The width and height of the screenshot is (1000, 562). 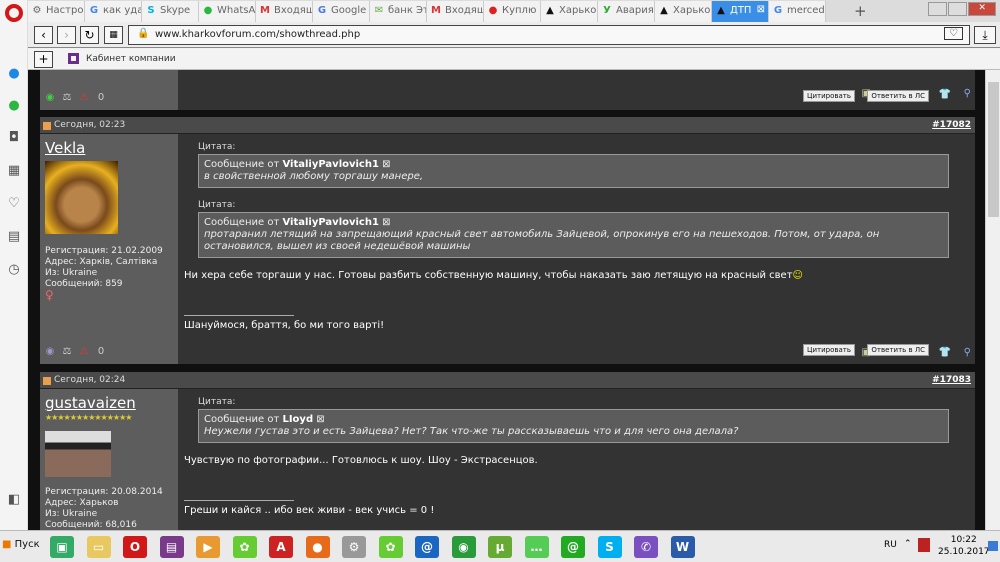 What do you see at coordinates (14, 500) in the screenshot?
I see `sidebar-toggle-icon: ◧` at bounding box center [14, 500].